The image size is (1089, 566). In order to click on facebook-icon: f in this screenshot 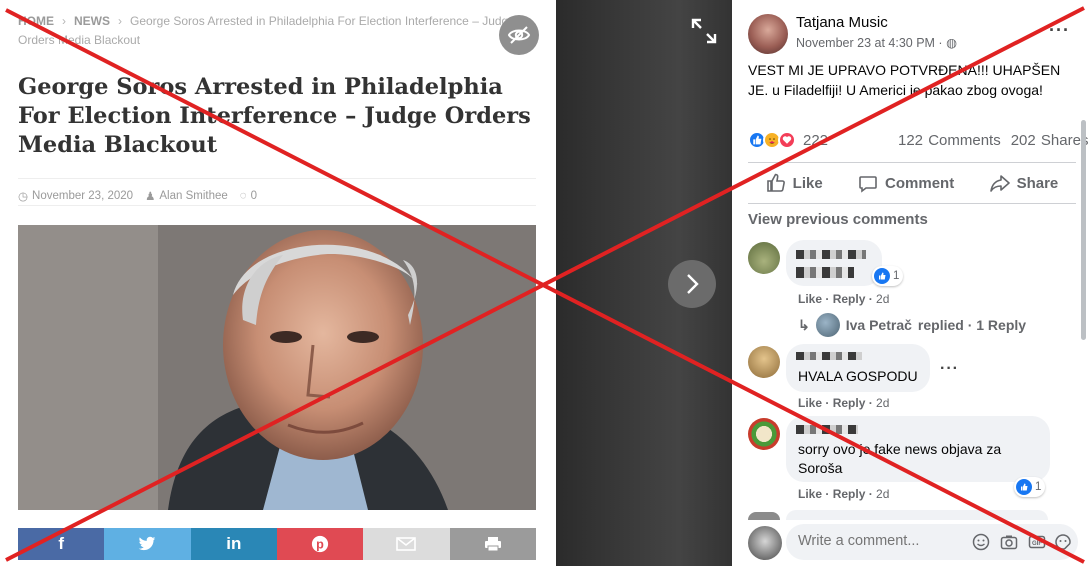, I will do `click(61, 543)`.